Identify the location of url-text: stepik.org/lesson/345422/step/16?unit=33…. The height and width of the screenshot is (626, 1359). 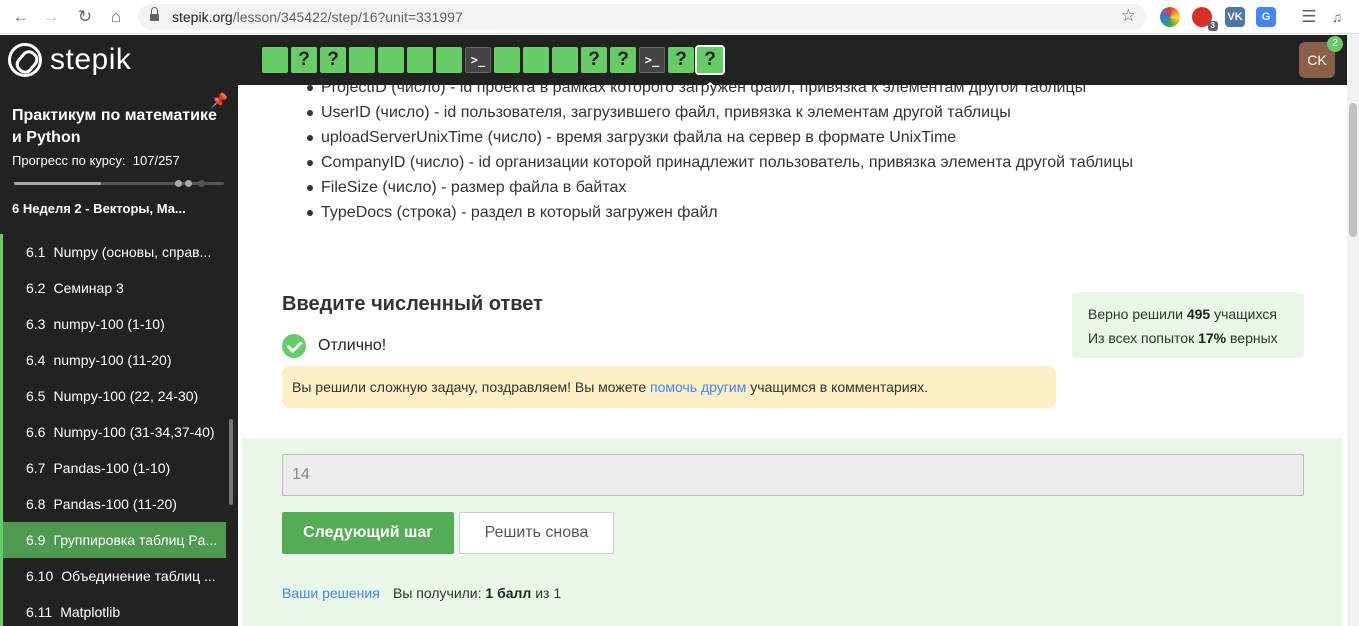
(317, 17).